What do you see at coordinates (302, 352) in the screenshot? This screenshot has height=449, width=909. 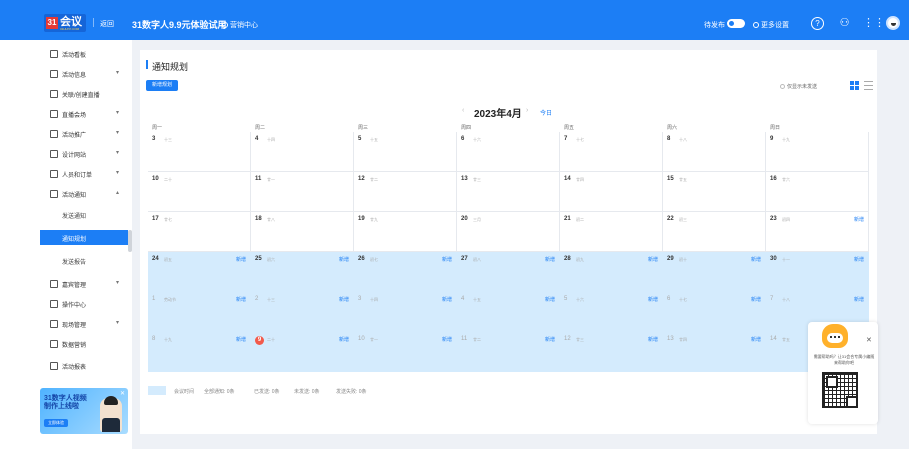 I see `calendar-day-cell: 9 二十 新增` at bounding box center [302, 352].